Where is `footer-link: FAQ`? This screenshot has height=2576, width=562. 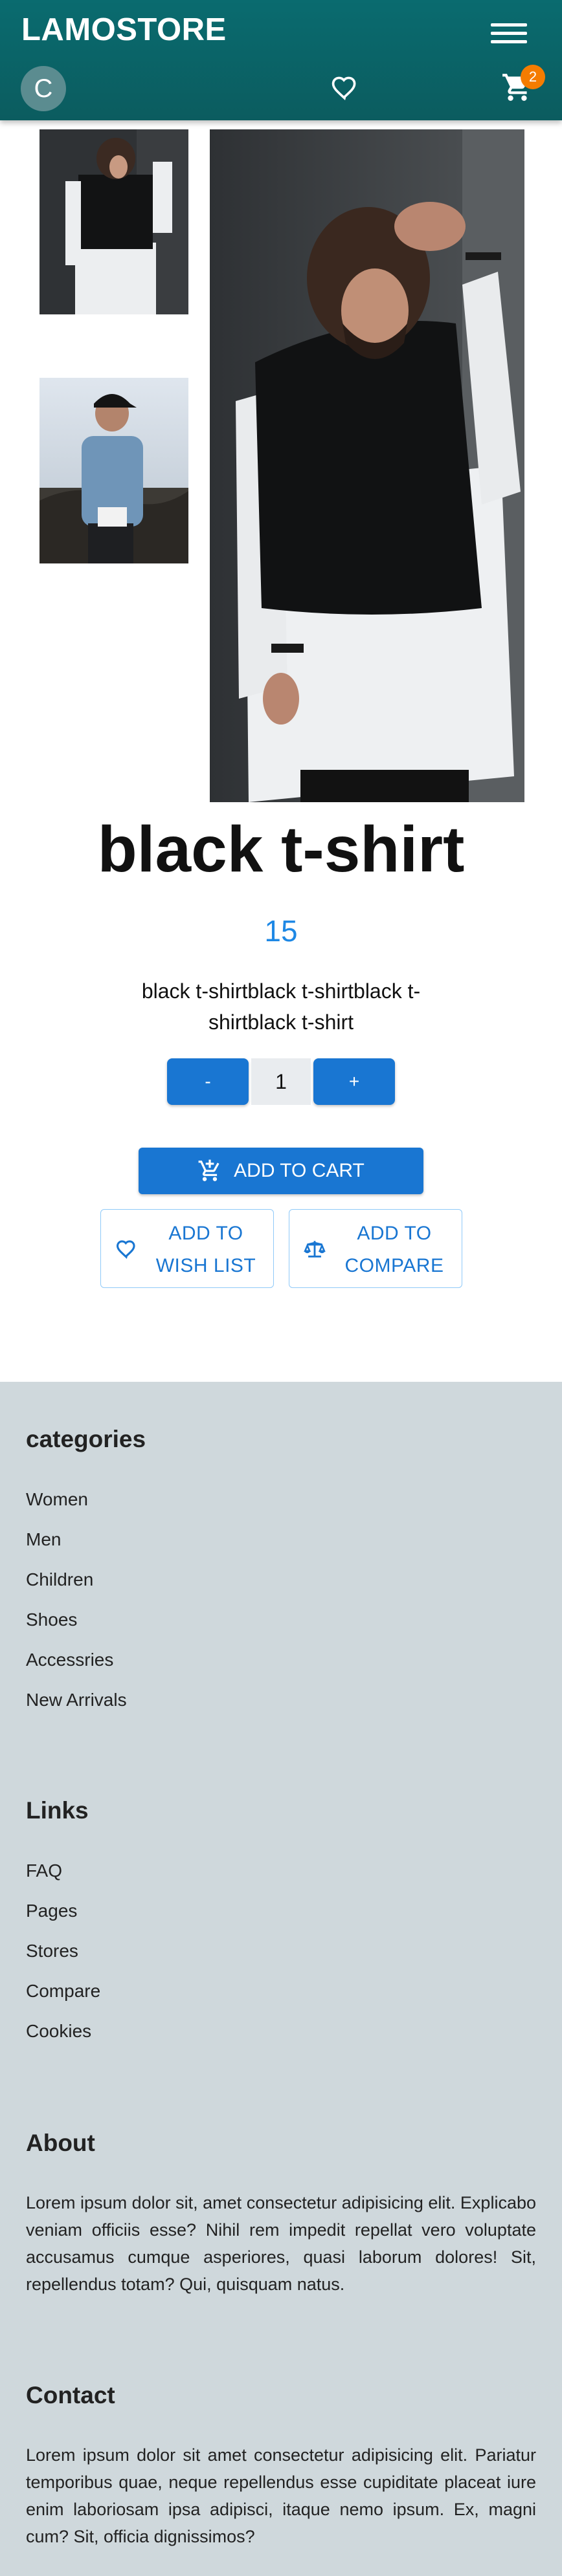
footer-link: FAQ is located at coordinates (44, 1871).